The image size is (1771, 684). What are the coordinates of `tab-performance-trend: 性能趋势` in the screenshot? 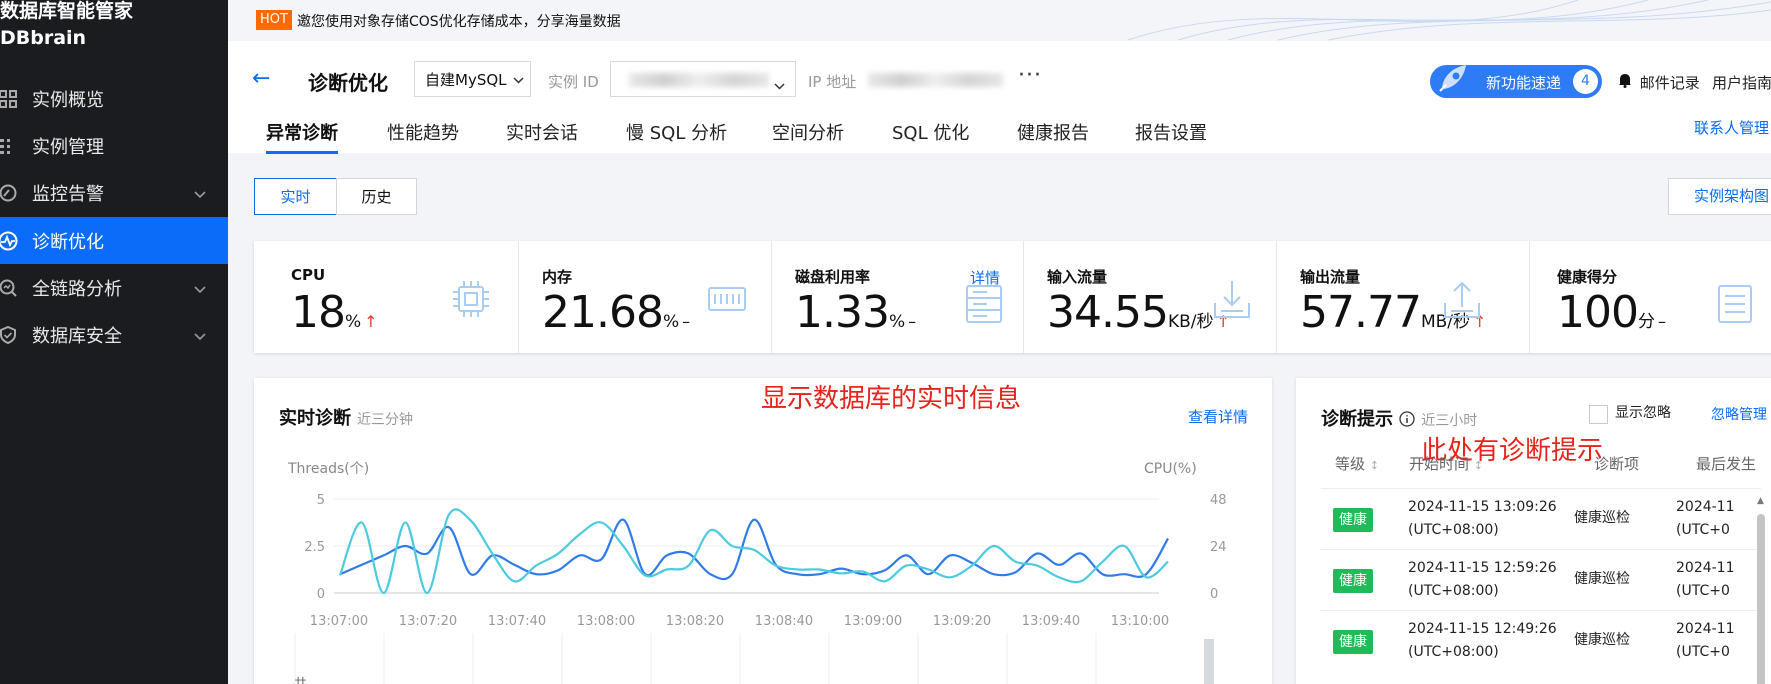 It's located at (423, 135).